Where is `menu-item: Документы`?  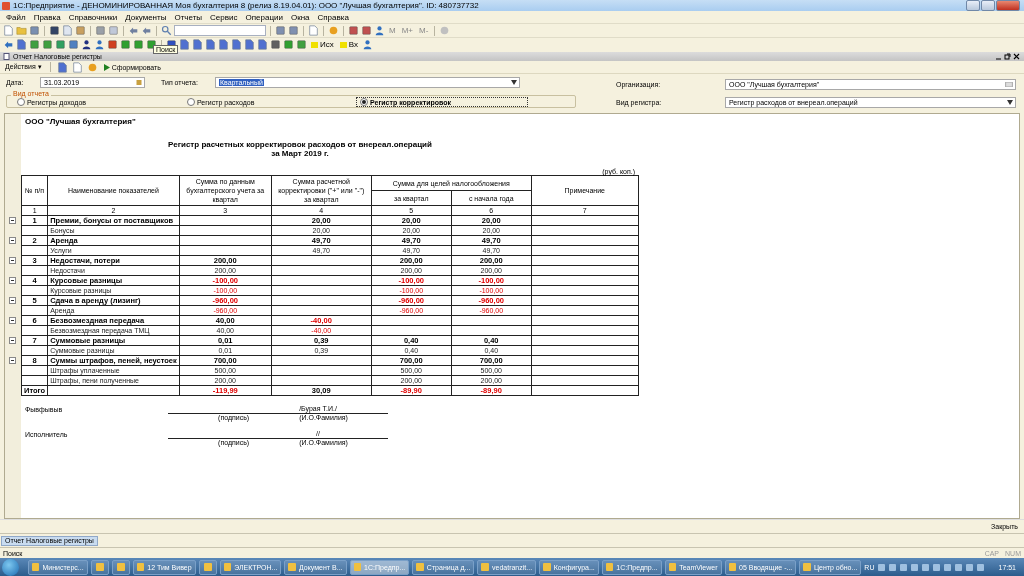 menu-item: Документы is located at coordinates (146, 17).